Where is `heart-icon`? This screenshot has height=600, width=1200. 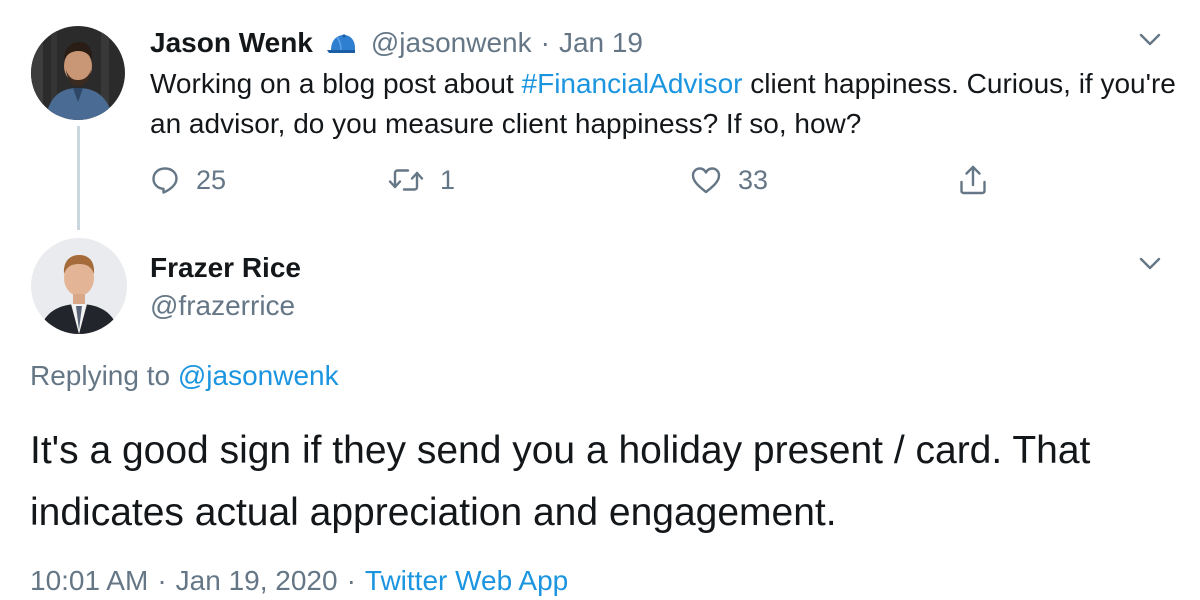
heart-icon is located at coordinates (706, 180).